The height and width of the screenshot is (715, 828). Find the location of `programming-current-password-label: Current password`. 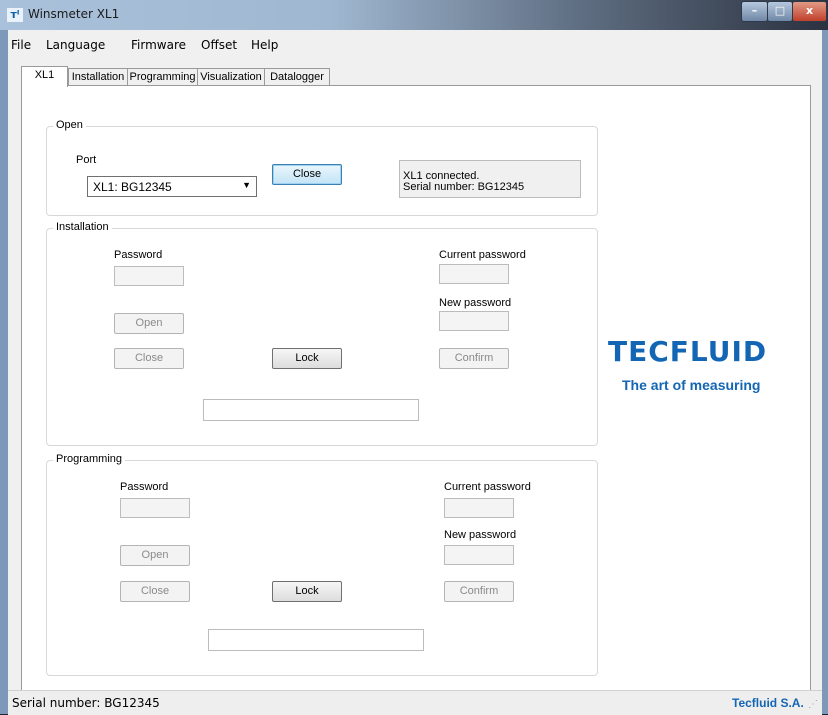

programming-current-password-label: Current password is located at coordinates (487, 487).